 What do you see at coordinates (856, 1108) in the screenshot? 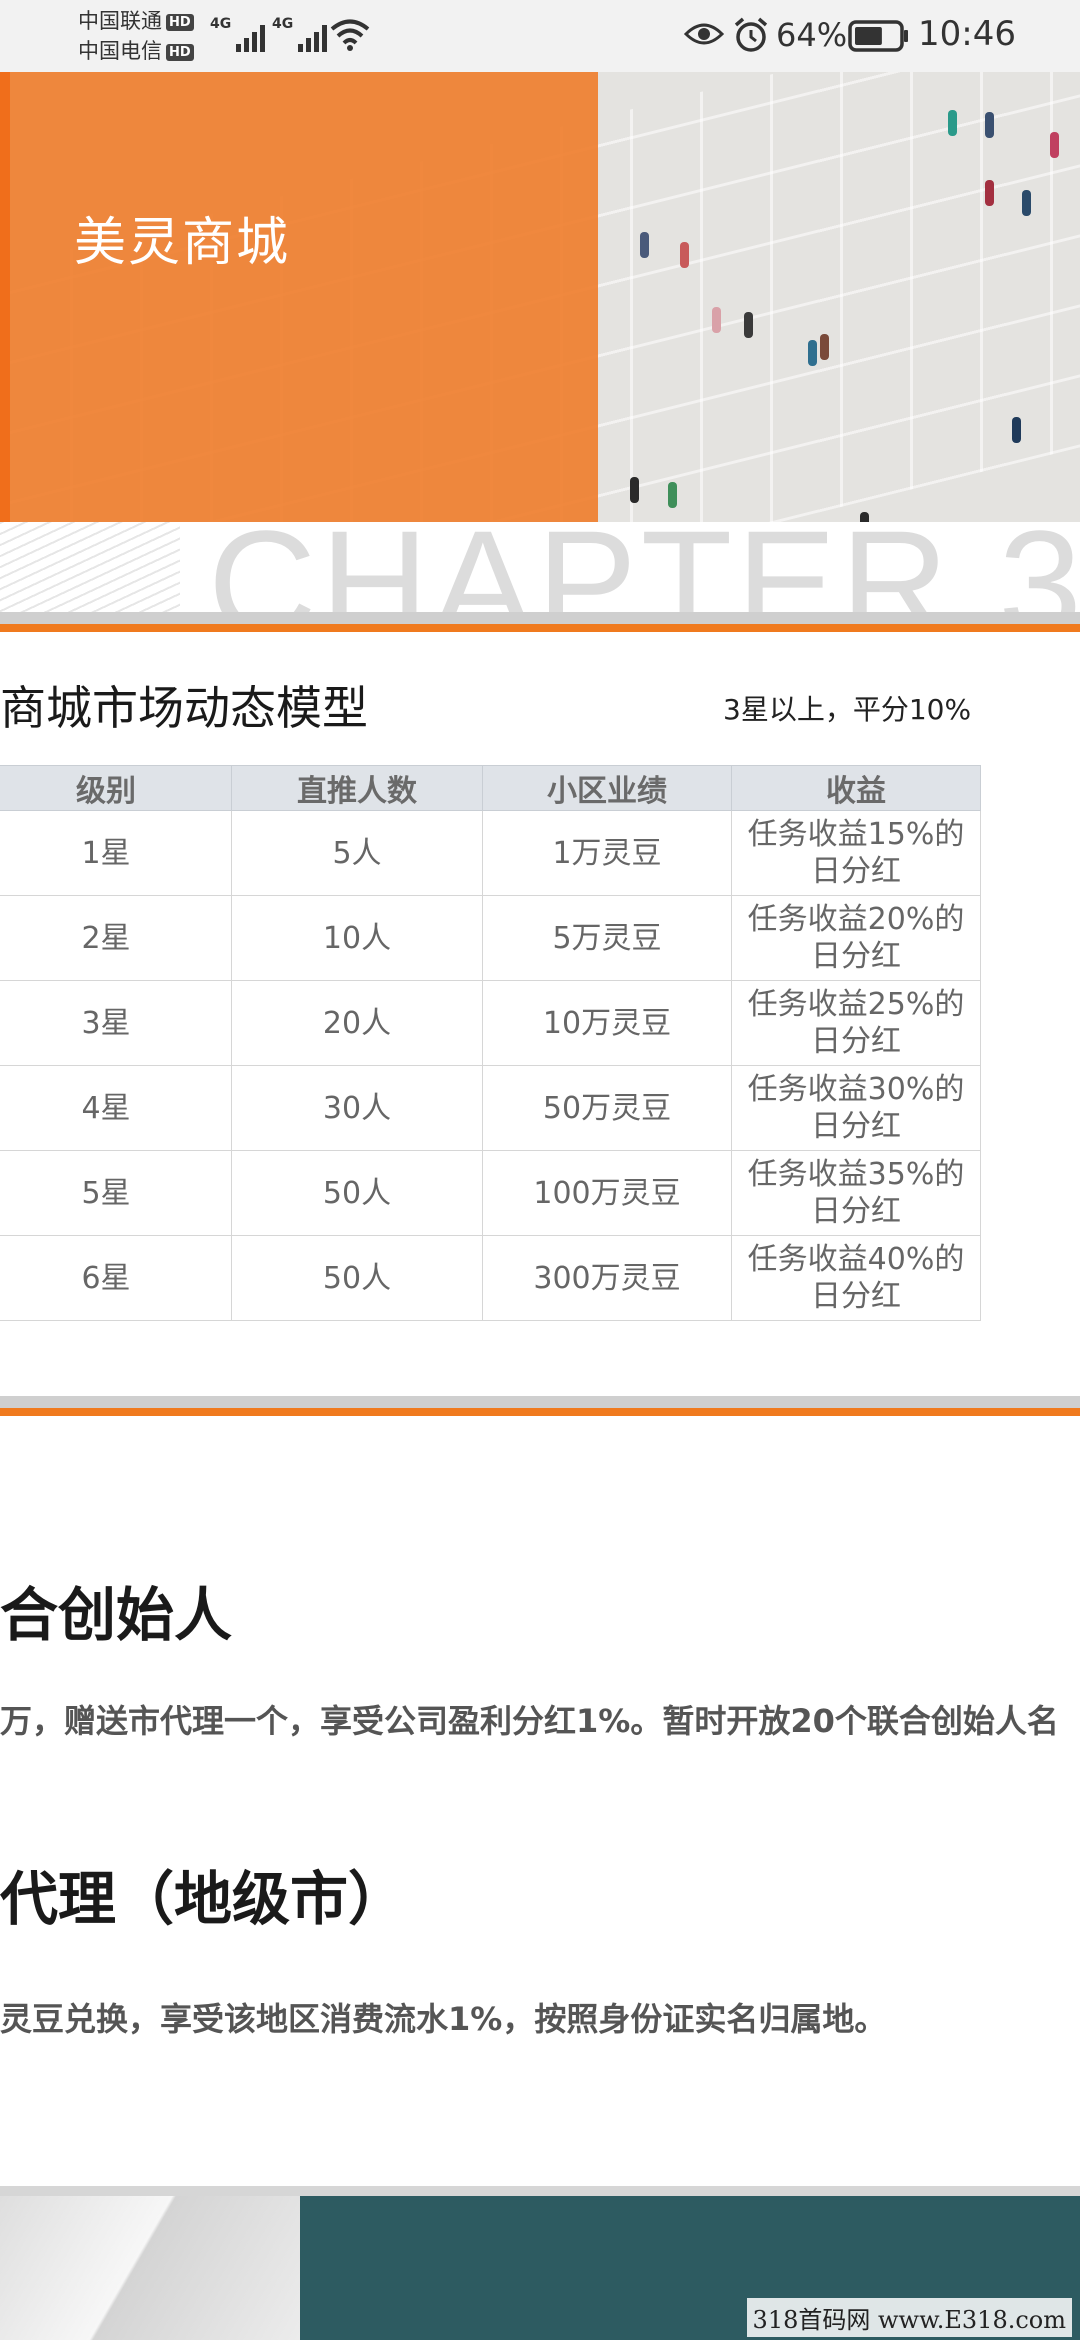
I see `cell-income: 任务收益30%的 日分红` at bounding box center [856, 1108].